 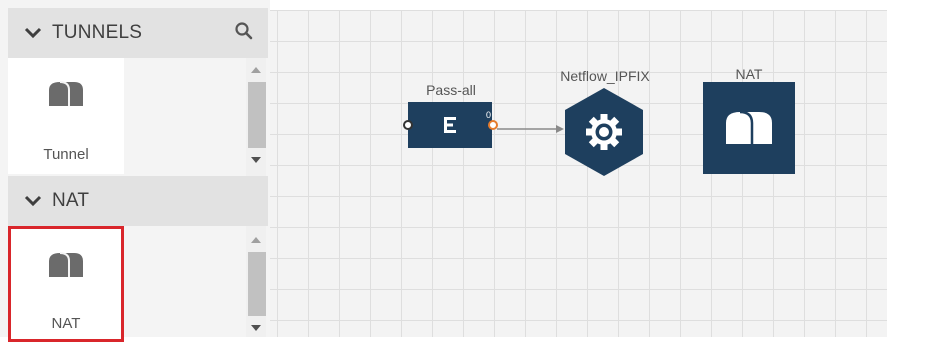 I want to click on filter-icon, so click(x=450, y=125).